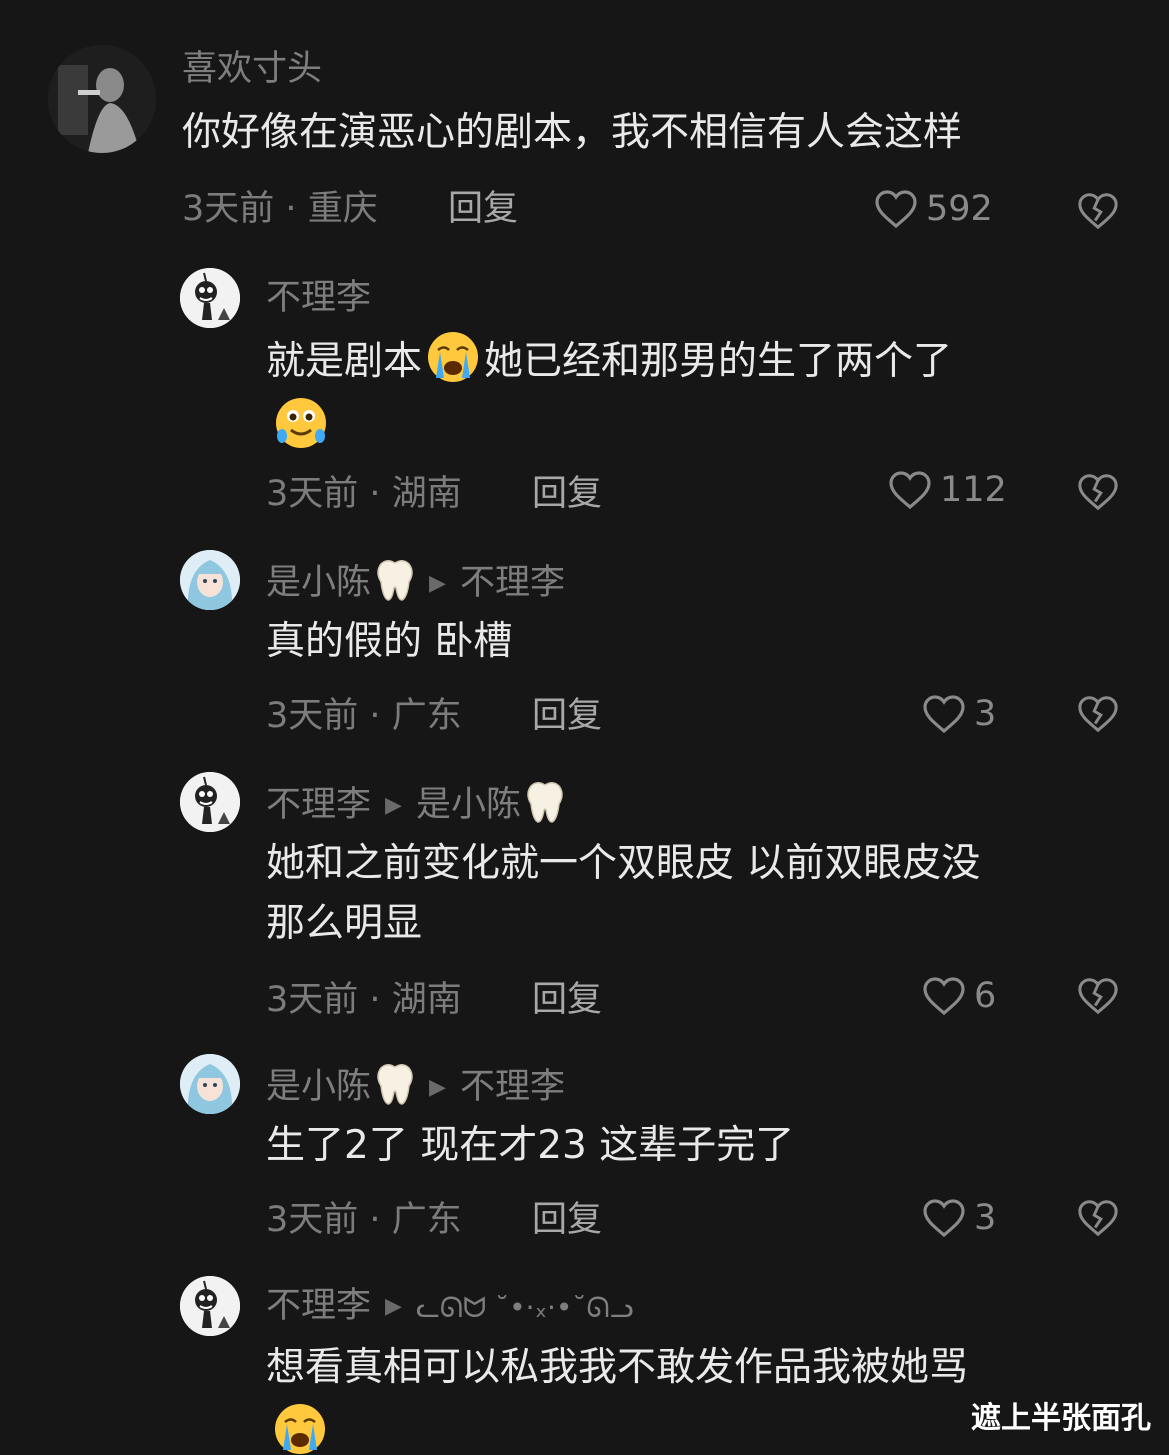 The image size is (1169, 1455). I want to click on username: 喜欢寸头, so click(252, 69).